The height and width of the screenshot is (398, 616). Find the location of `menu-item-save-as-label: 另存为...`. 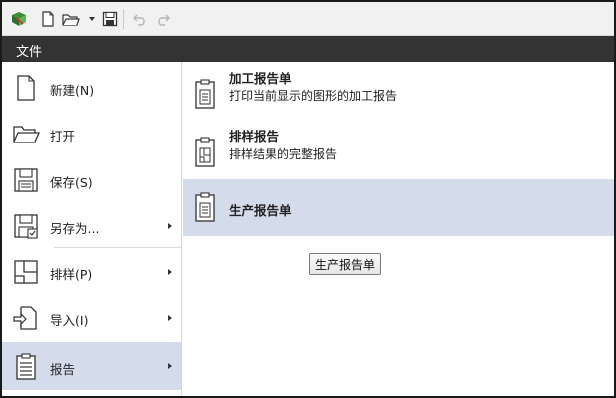

menu-item-save-as-label: 另存为... is located at coordinates (75, 228).